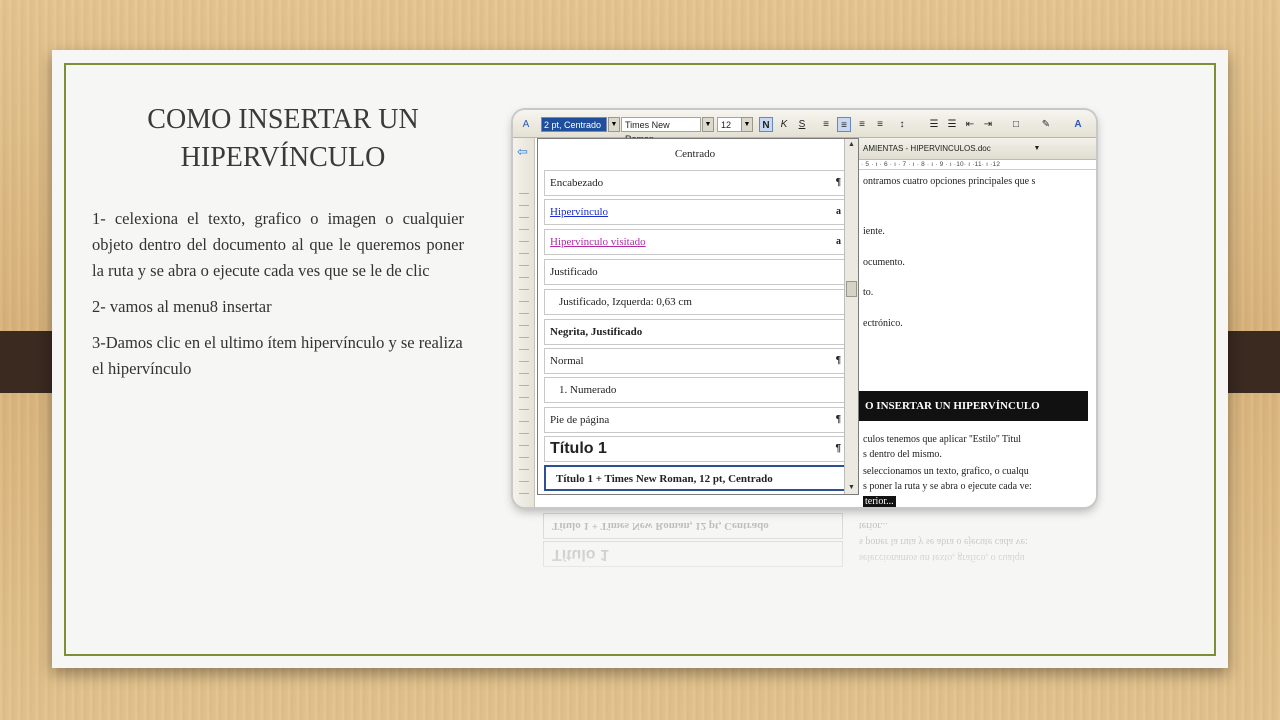 The height and width of the screenshot is (720, 1280). What do you see at coordinates (695, 212) in the screenshot?
I see `style-option-hipervinculo: Hipervínculo a` at bounding box center [695, 212].